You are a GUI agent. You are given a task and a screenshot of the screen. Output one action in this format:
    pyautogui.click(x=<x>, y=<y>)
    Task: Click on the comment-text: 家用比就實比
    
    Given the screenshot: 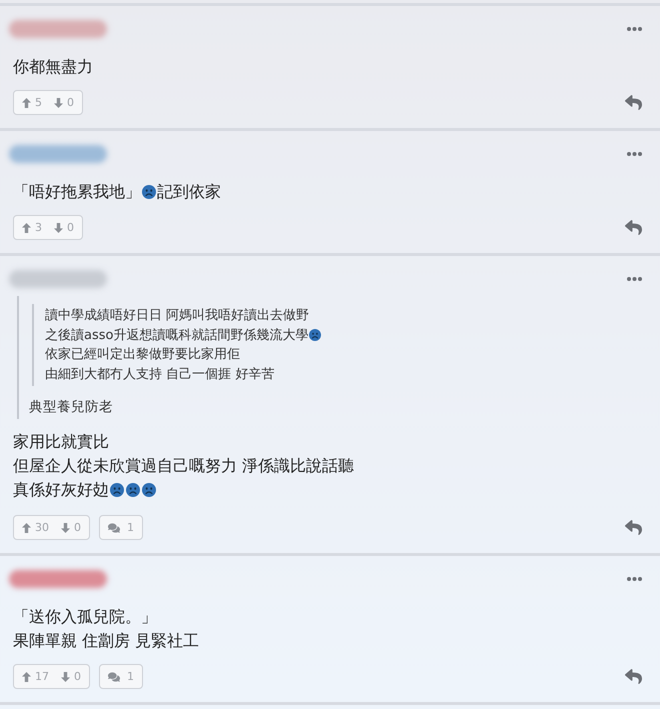 What is the action you would take?
    pyautogui.click(x=61, y=441)
    